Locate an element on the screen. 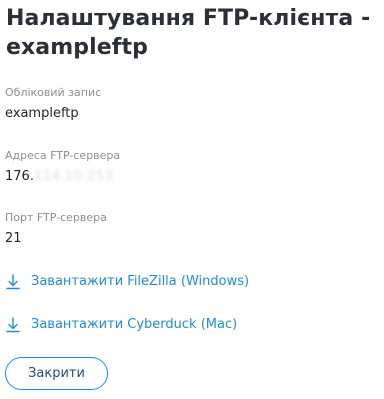  download-cyberduck-link: Завантажити Cyberduck (Mac) is located at coordinates (121, 325).